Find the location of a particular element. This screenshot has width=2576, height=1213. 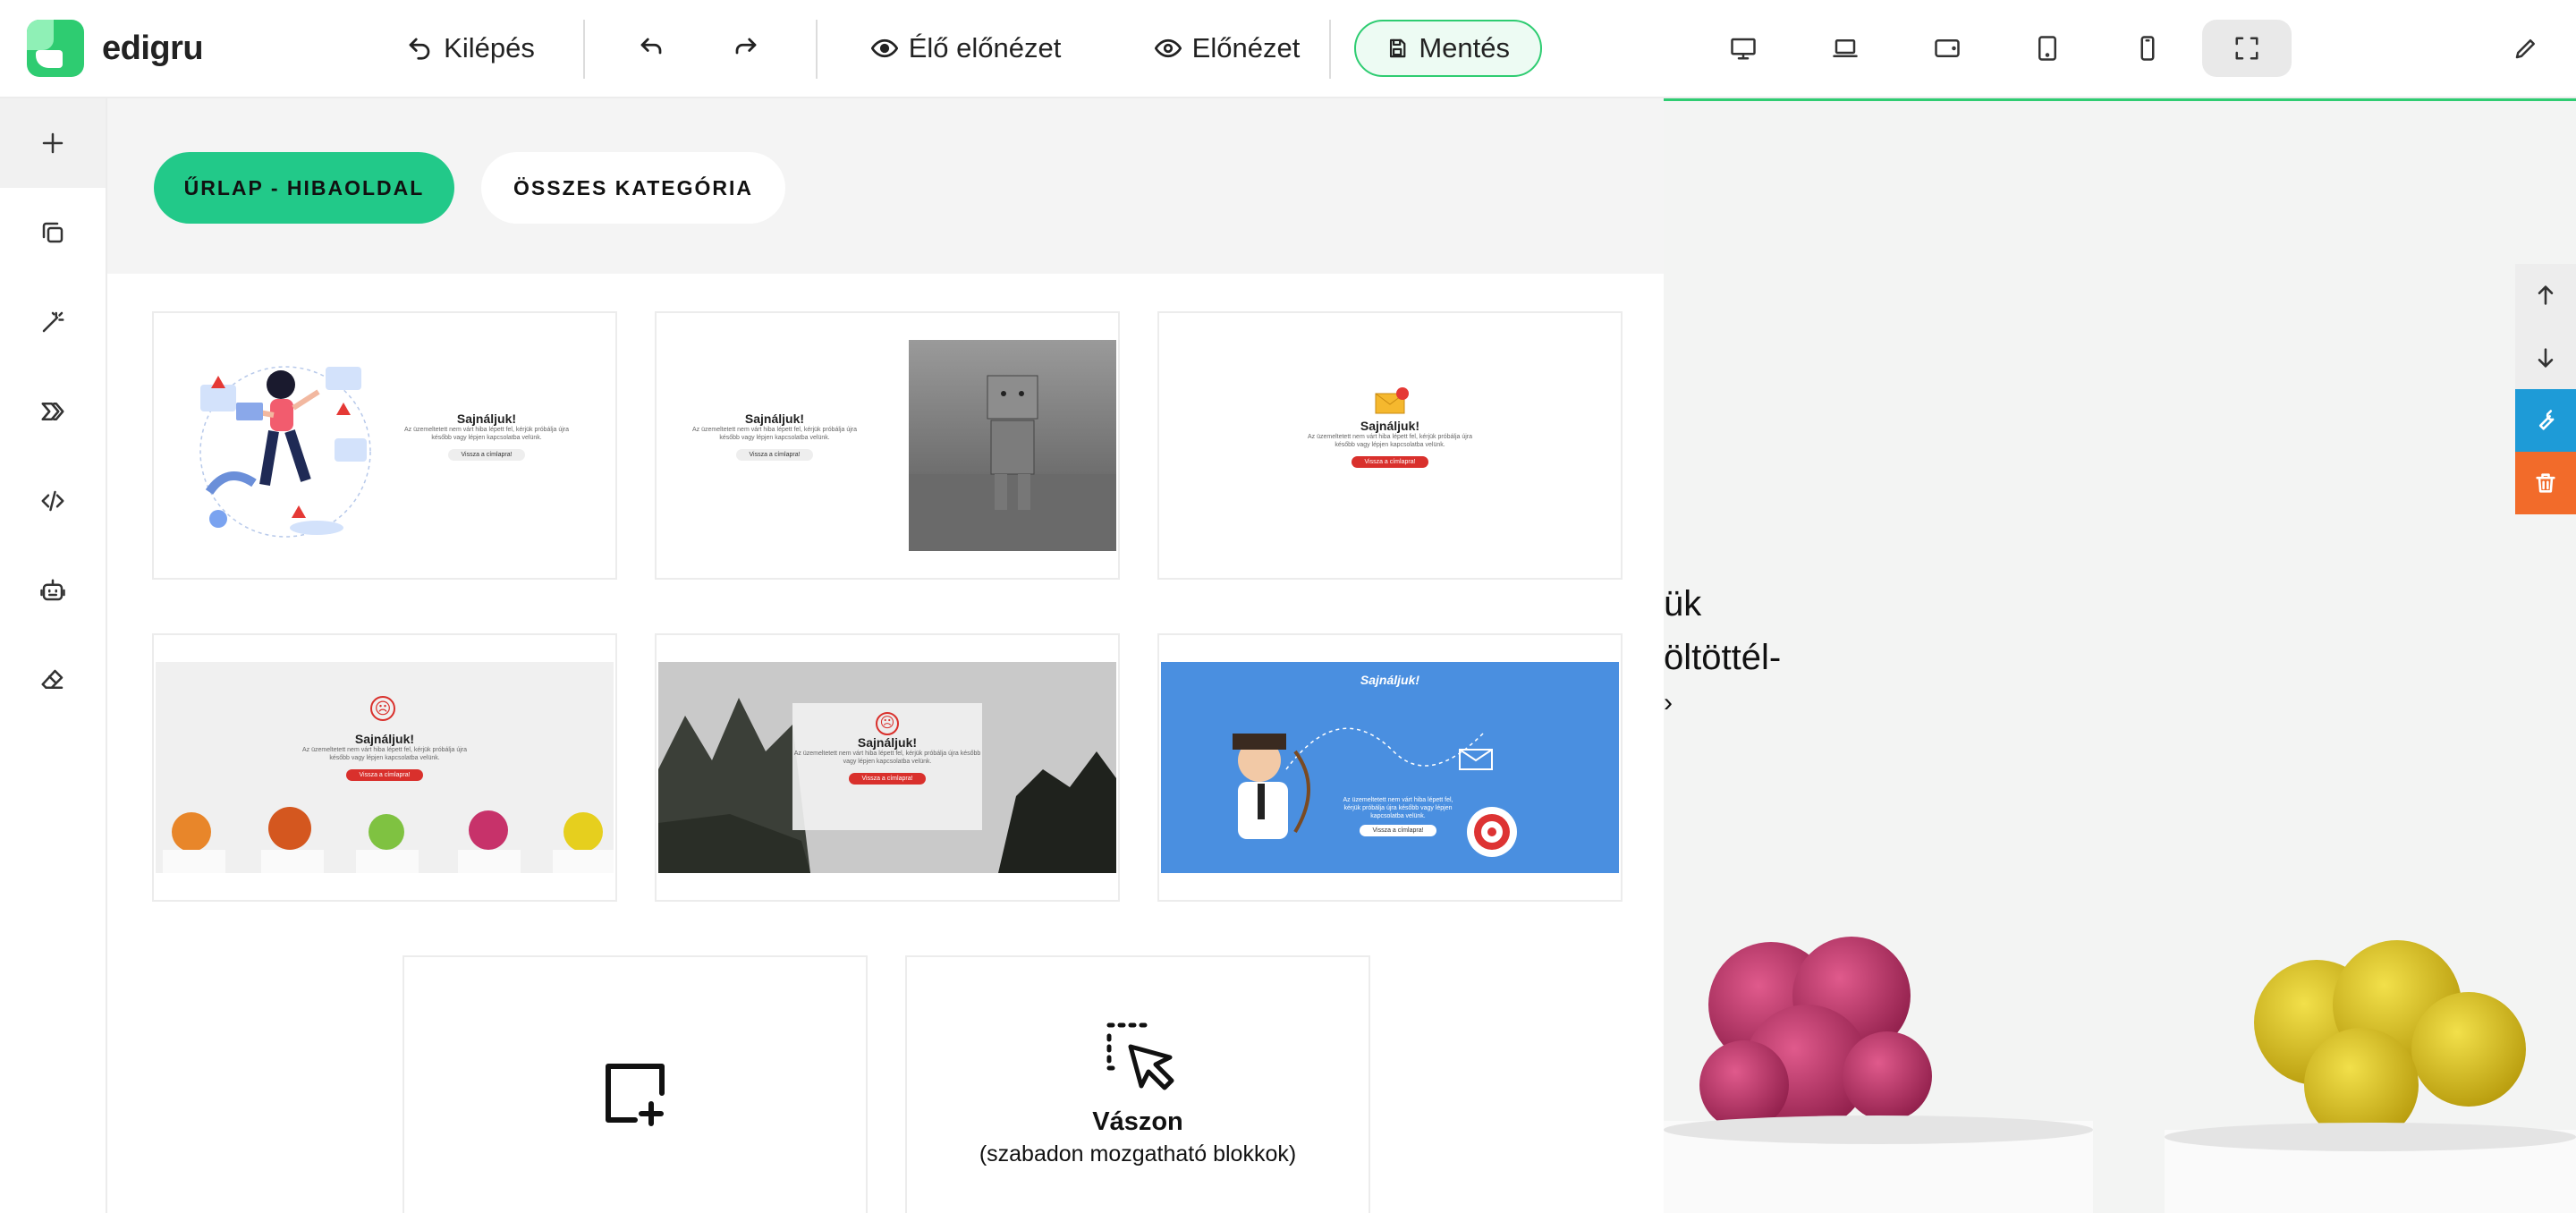

cacti-photo is located at coordinates (2120, 1075).